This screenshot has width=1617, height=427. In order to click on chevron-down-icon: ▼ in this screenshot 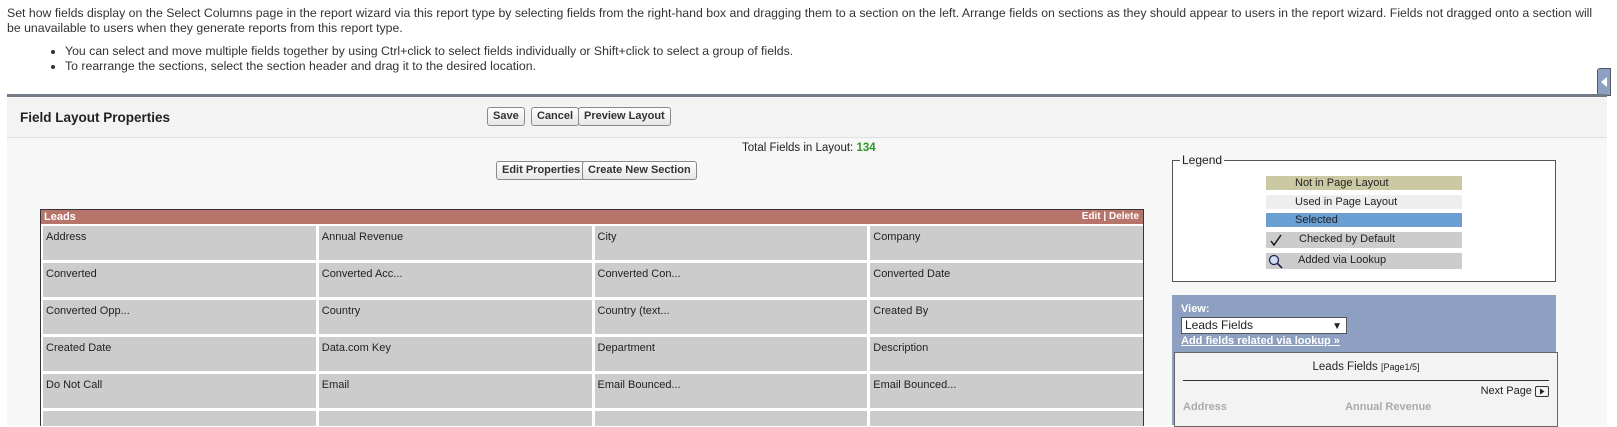, I will do `click(1337, 326)`.